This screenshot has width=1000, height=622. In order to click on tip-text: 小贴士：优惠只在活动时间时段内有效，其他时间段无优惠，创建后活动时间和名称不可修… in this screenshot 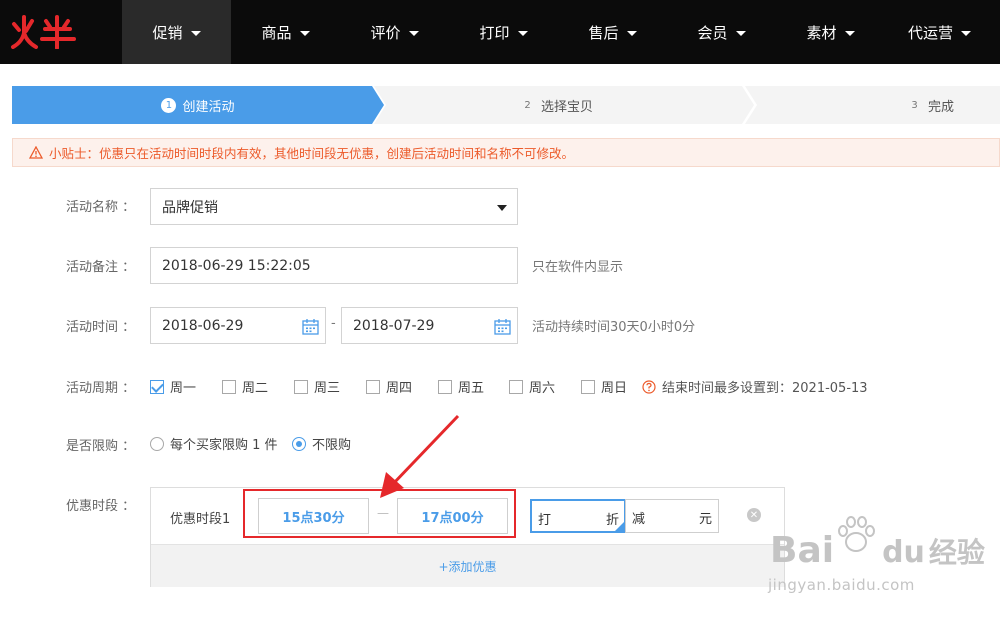, I will do `click(312, 153)`.